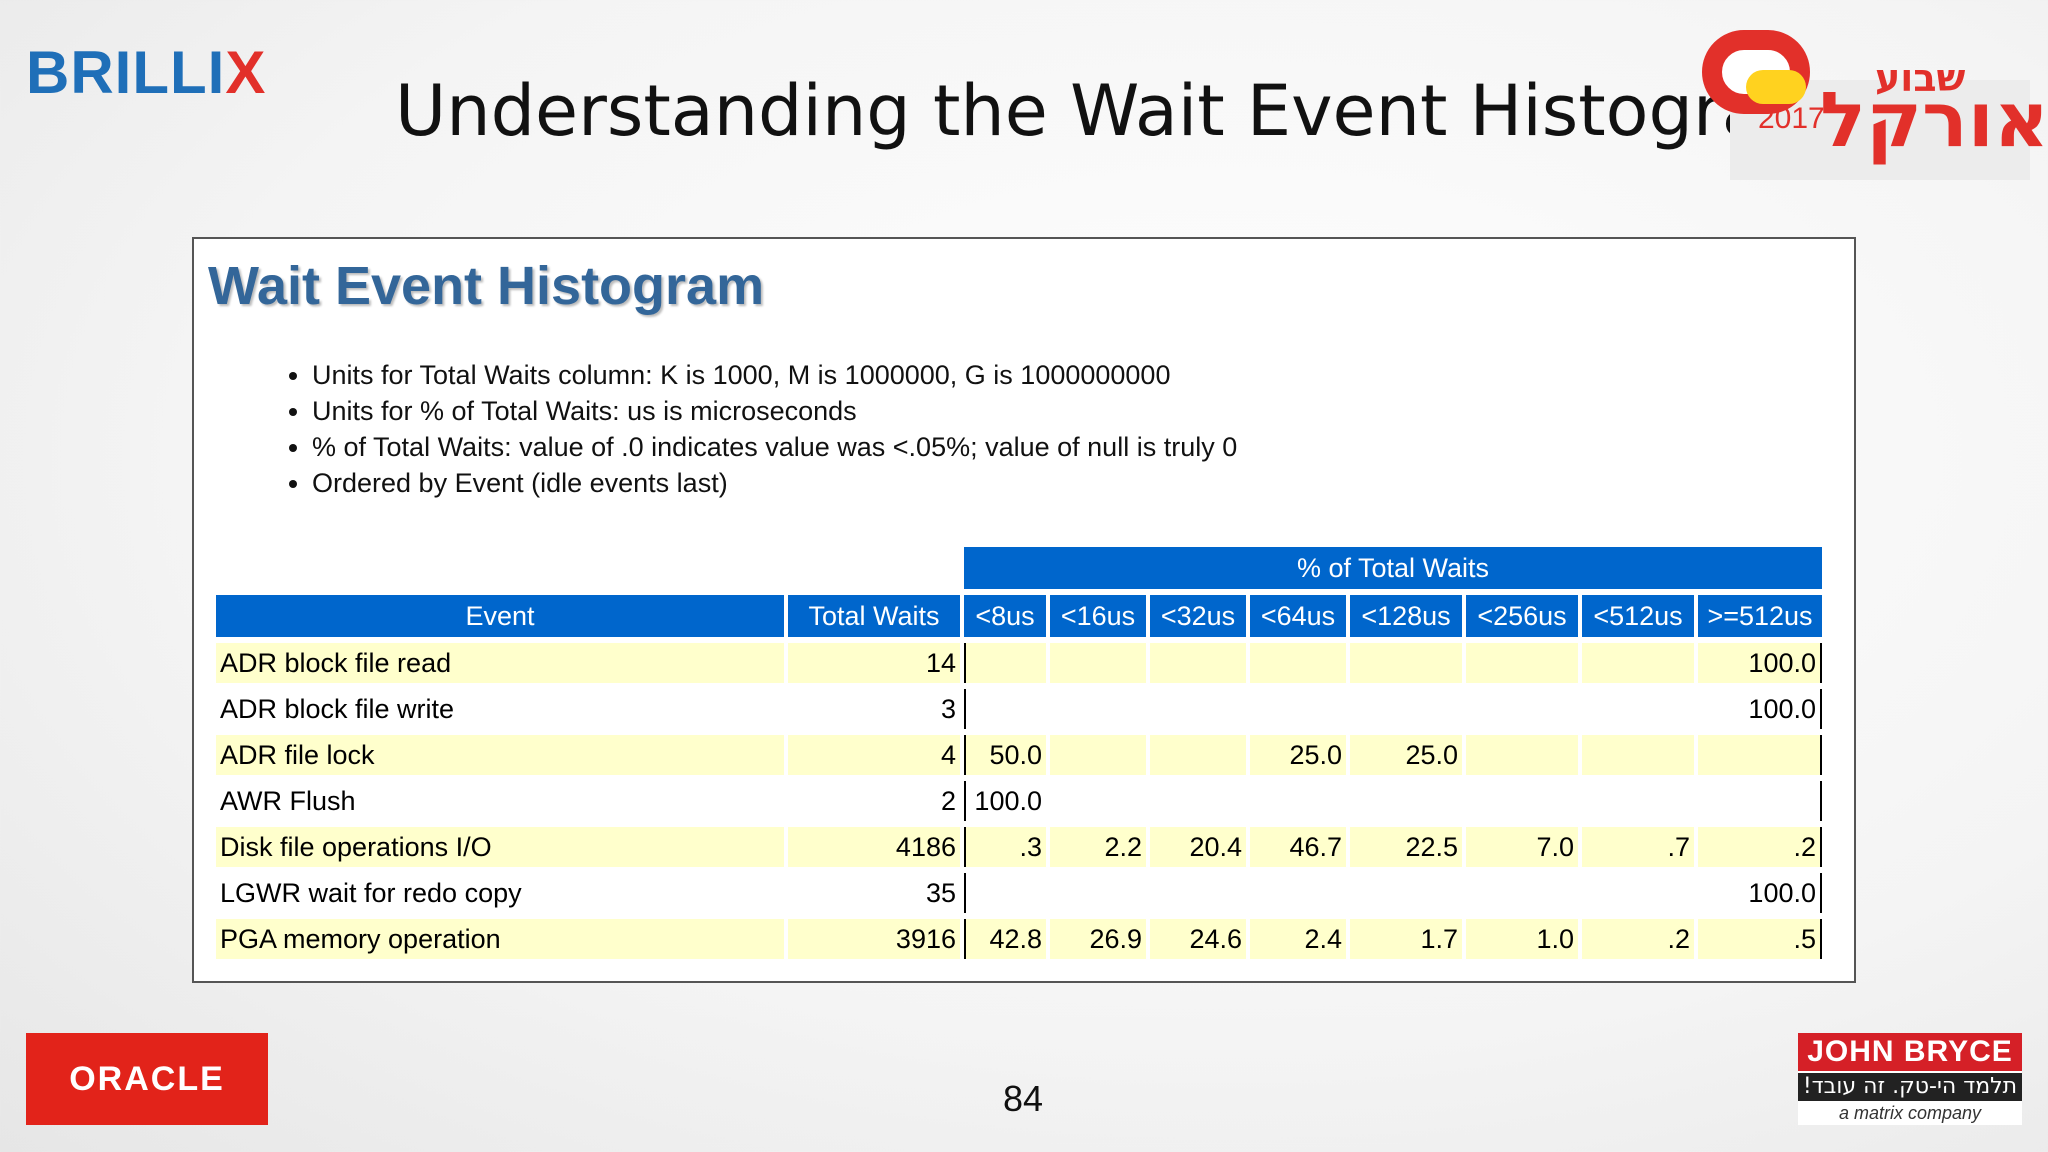 Image resolution: width=2048 pixels, height=1152 pixels. I want to click on brillix-logo: BRILLIX, so click(146, 72).